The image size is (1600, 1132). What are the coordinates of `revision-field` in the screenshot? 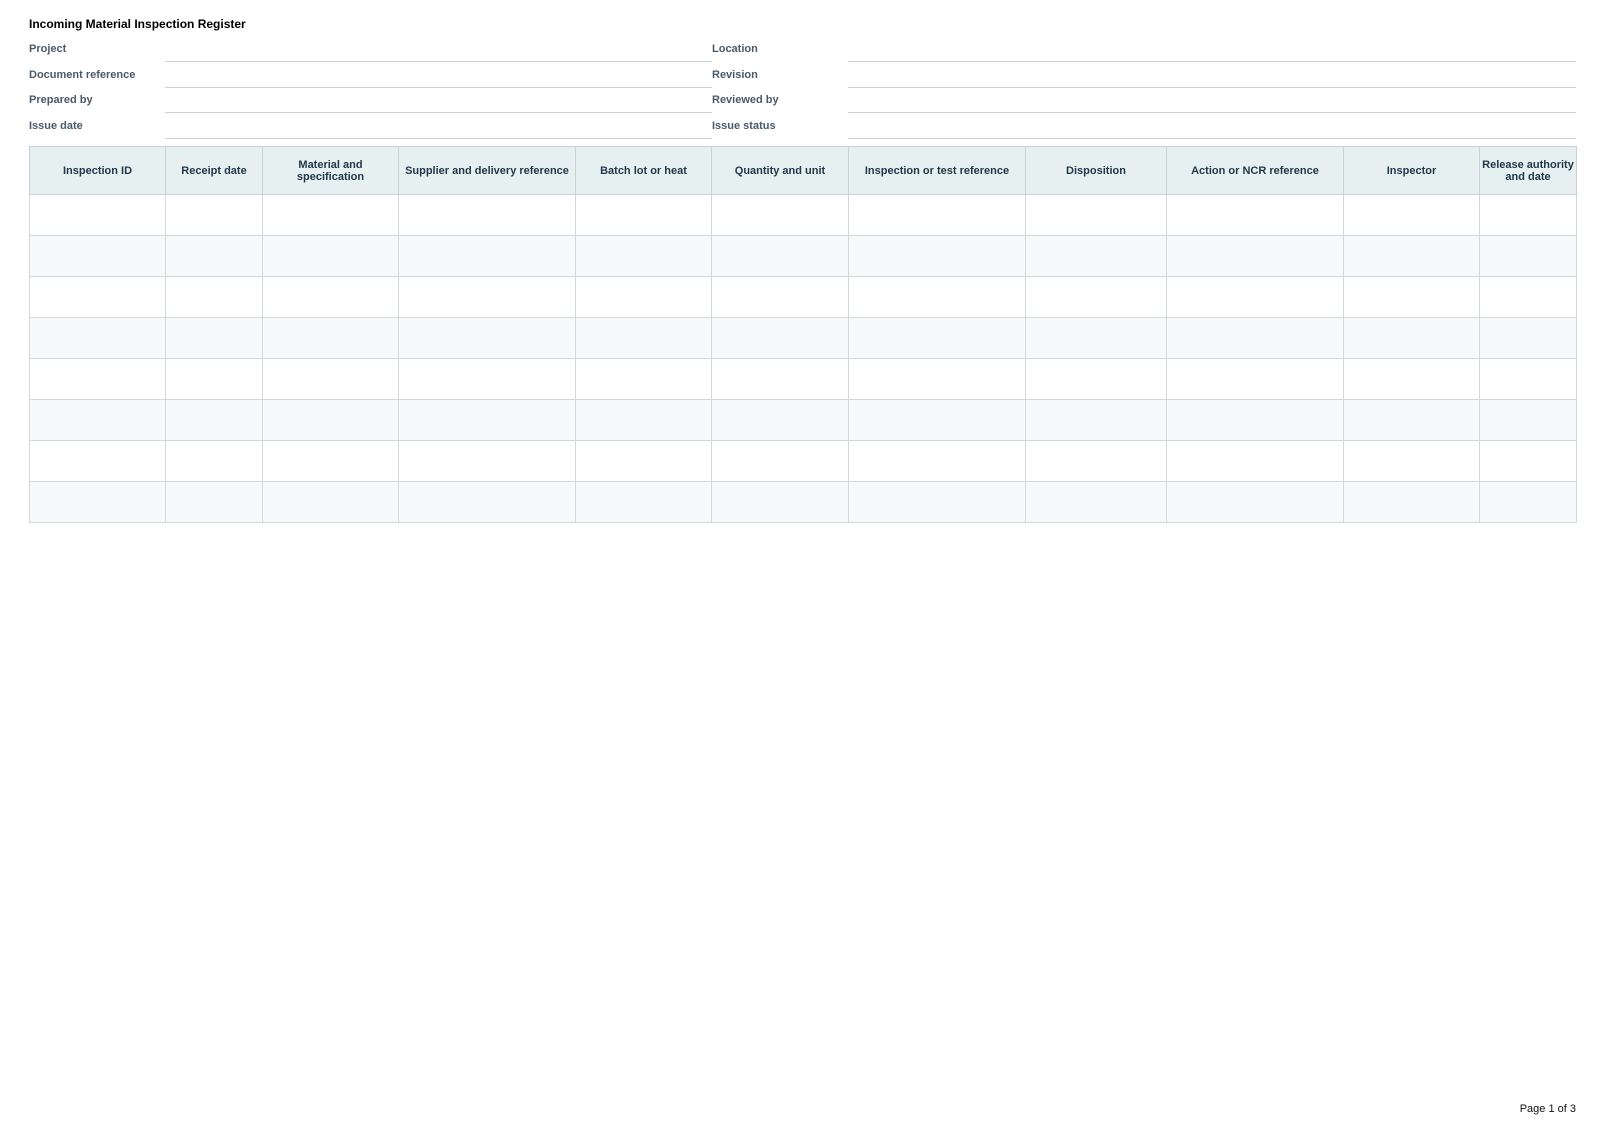 It's located at (1212, 75).